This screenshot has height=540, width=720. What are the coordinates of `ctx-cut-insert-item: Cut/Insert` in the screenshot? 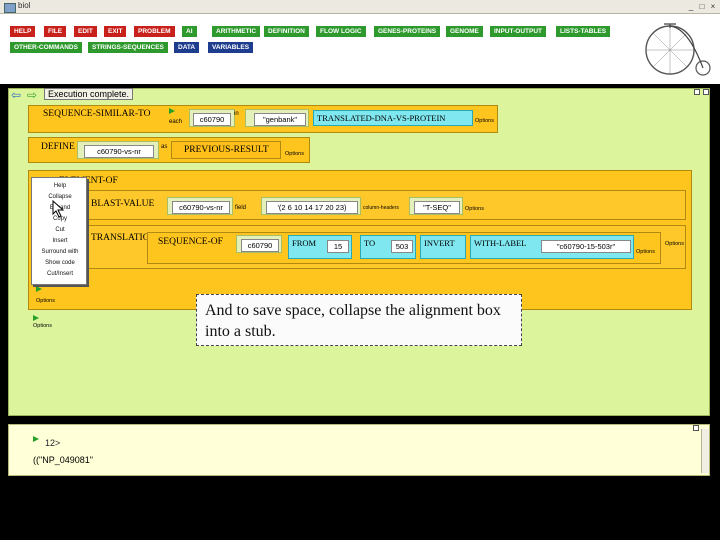 It's located at (60, 274).